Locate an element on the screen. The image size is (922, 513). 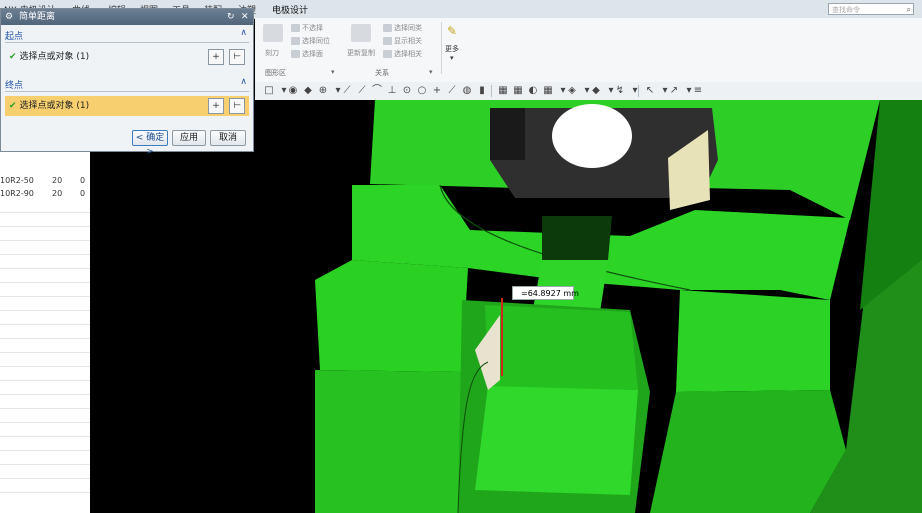
tangent-icon: ⟋ is located at coordinates (452, 91).